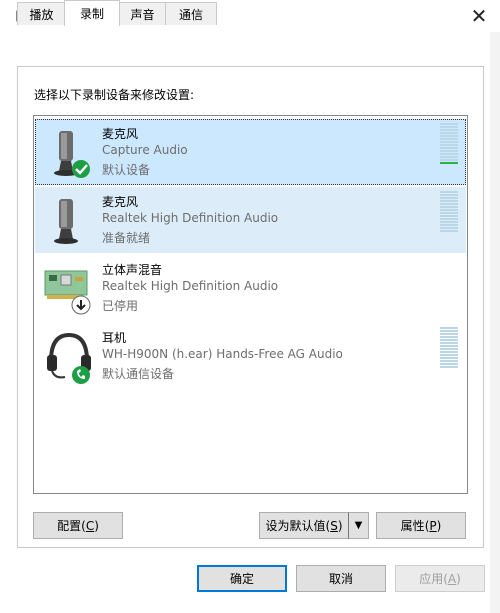  I want to click on tab-recording: 录制, so click(92, 13).